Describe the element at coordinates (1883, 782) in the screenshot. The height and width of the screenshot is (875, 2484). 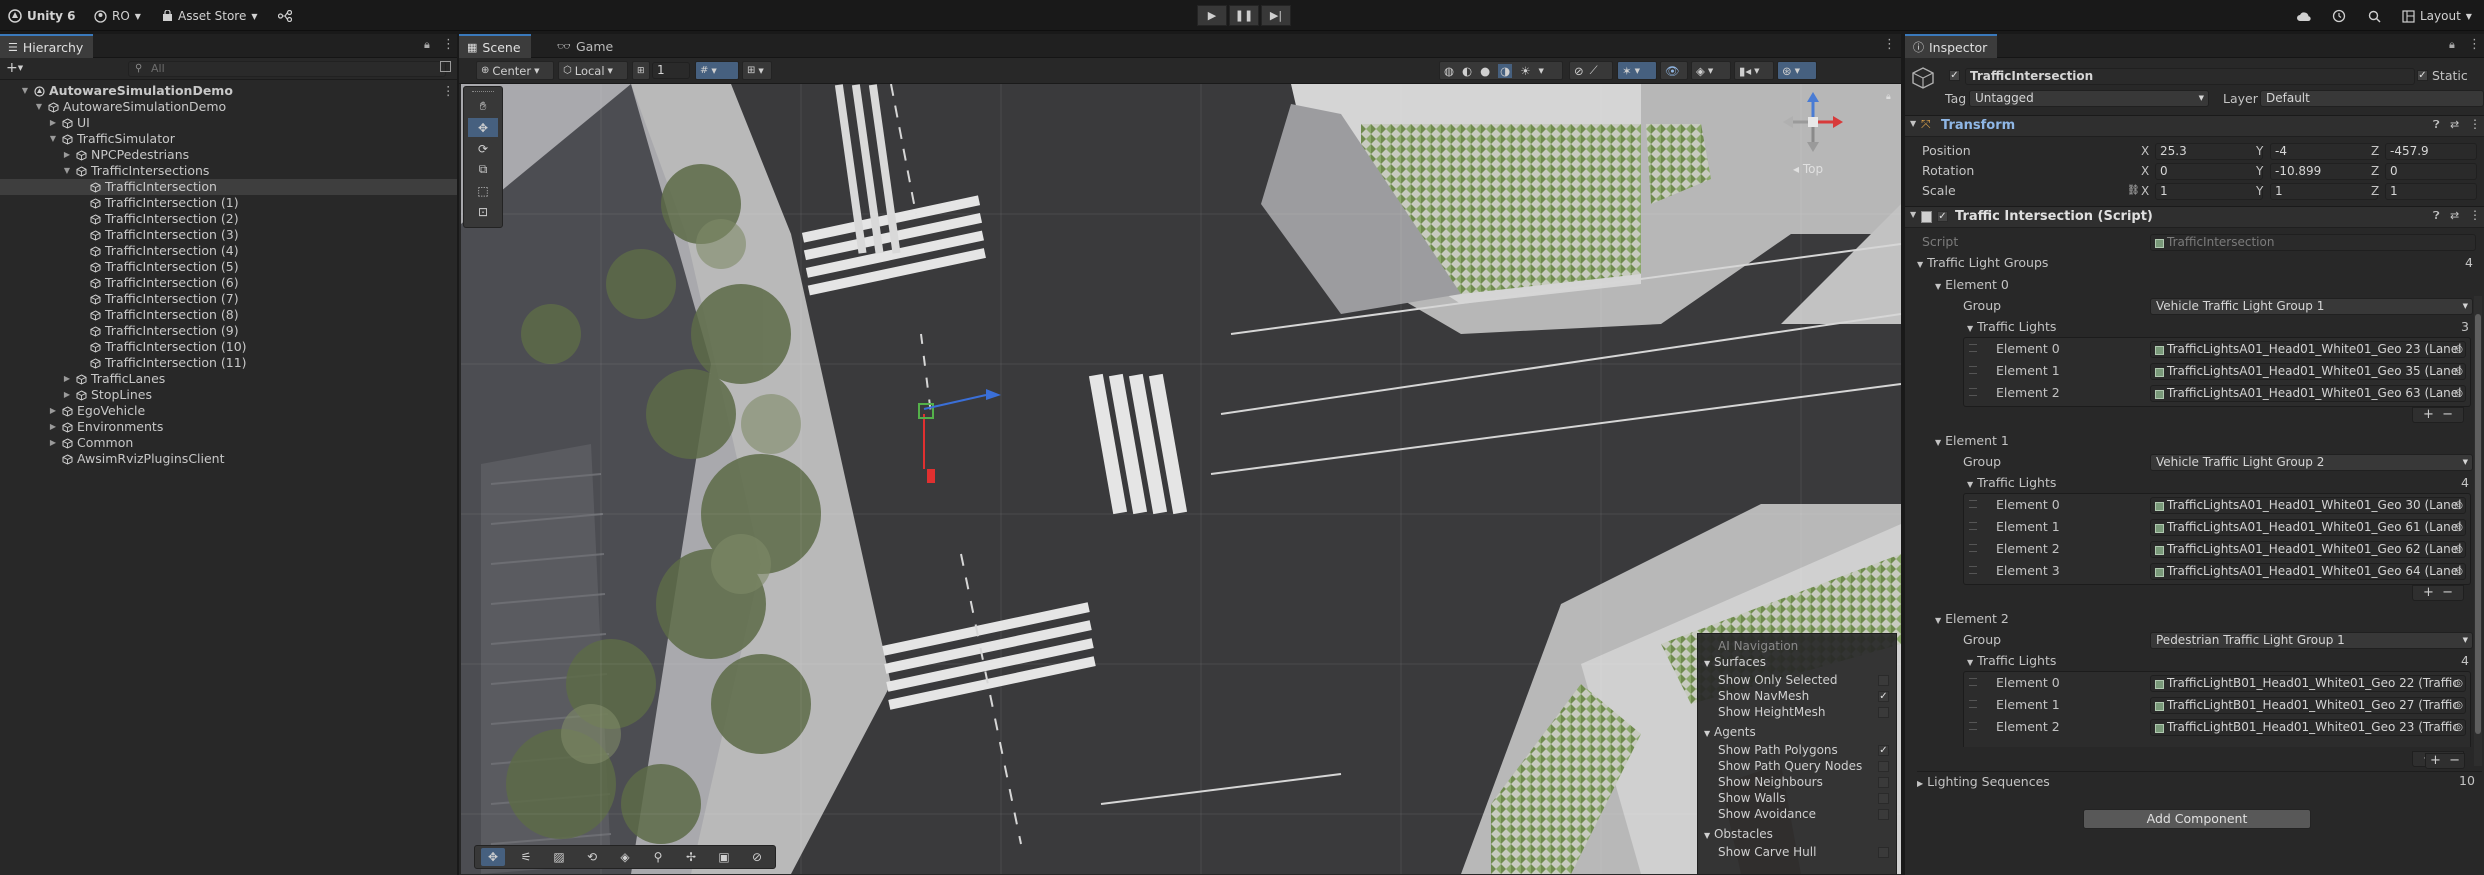
I see `show-neighbours-checkbox` at that location.